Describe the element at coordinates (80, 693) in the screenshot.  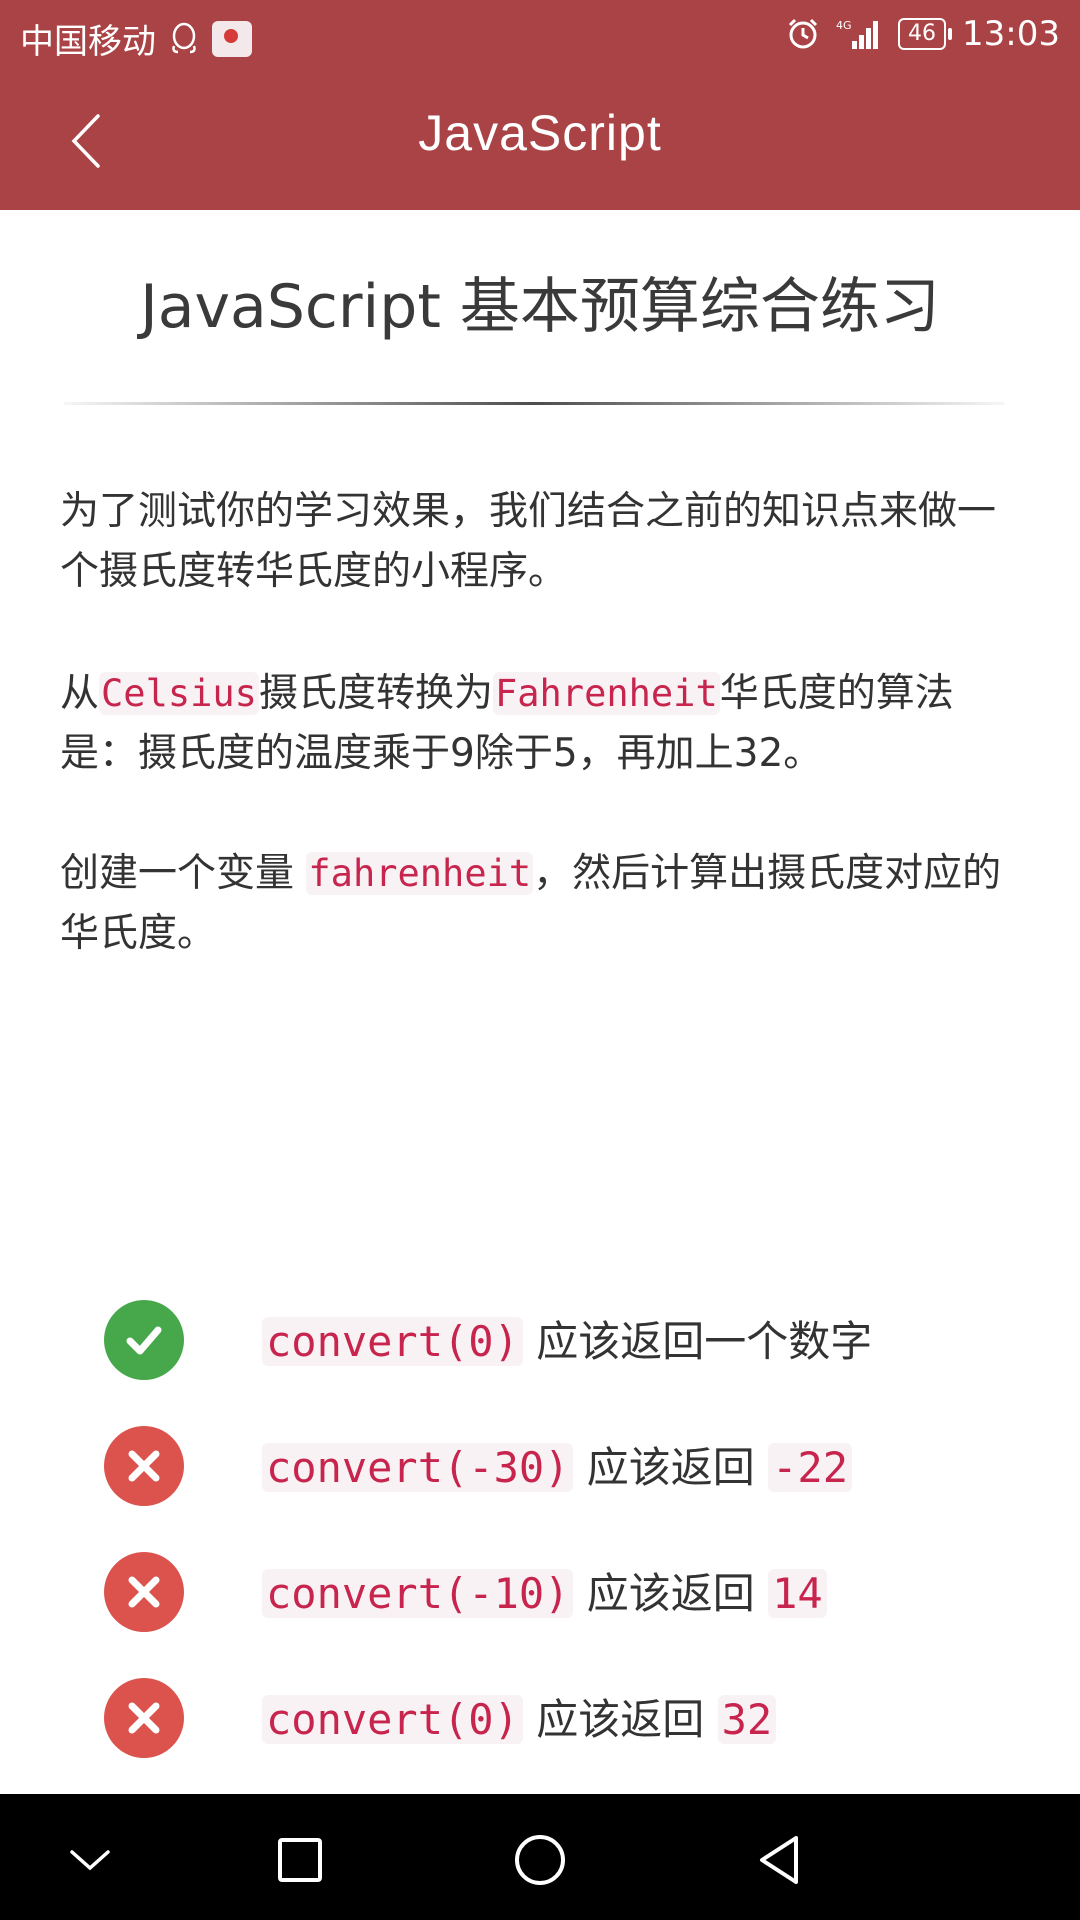
I see `paragraph-text: 从` at that location.